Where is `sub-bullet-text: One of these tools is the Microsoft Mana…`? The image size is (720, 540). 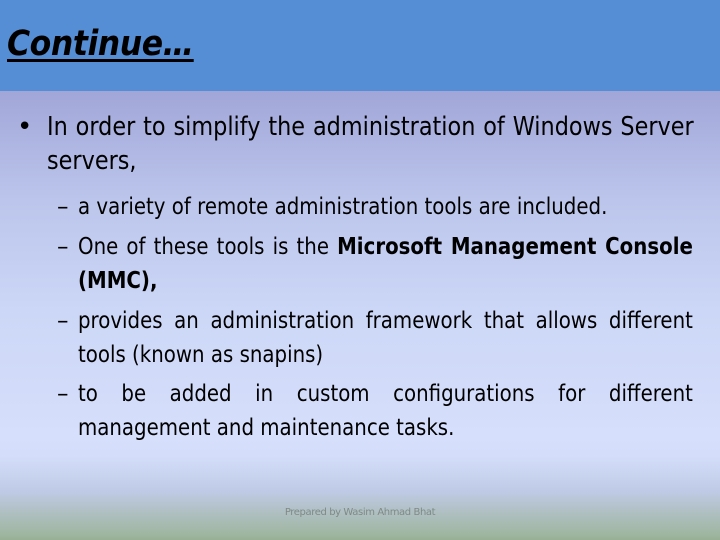 sub-bullet-text: One of these tools is the Microsoft Mana… is located at coordinates (385, 264).